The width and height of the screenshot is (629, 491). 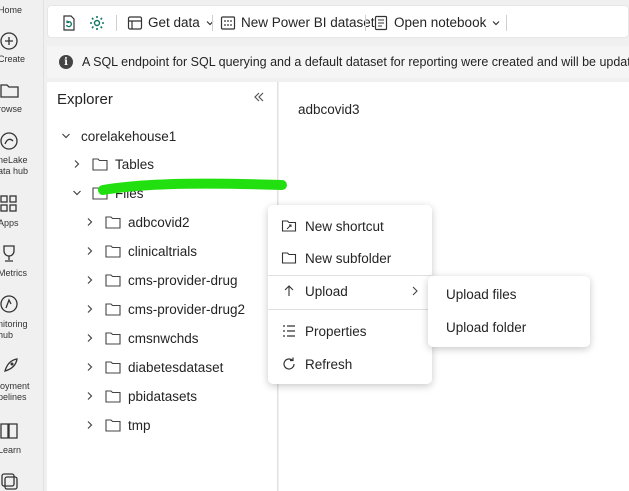 What do you see at coordinates (153, 367) in the screenshot?
I see `tree-folder-item: diabetesdataset` at bounding box center [153, 367].